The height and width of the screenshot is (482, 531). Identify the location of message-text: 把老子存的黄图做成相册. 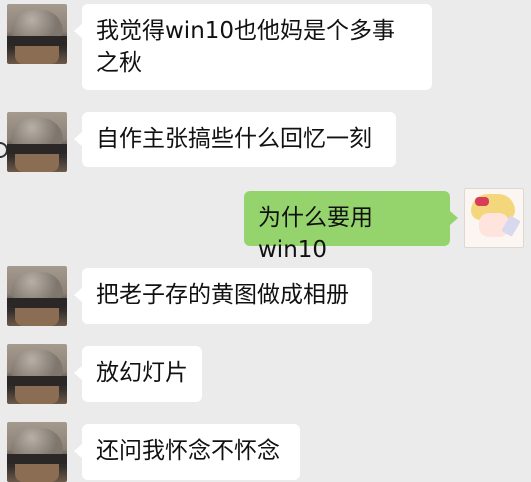
(222, 295).